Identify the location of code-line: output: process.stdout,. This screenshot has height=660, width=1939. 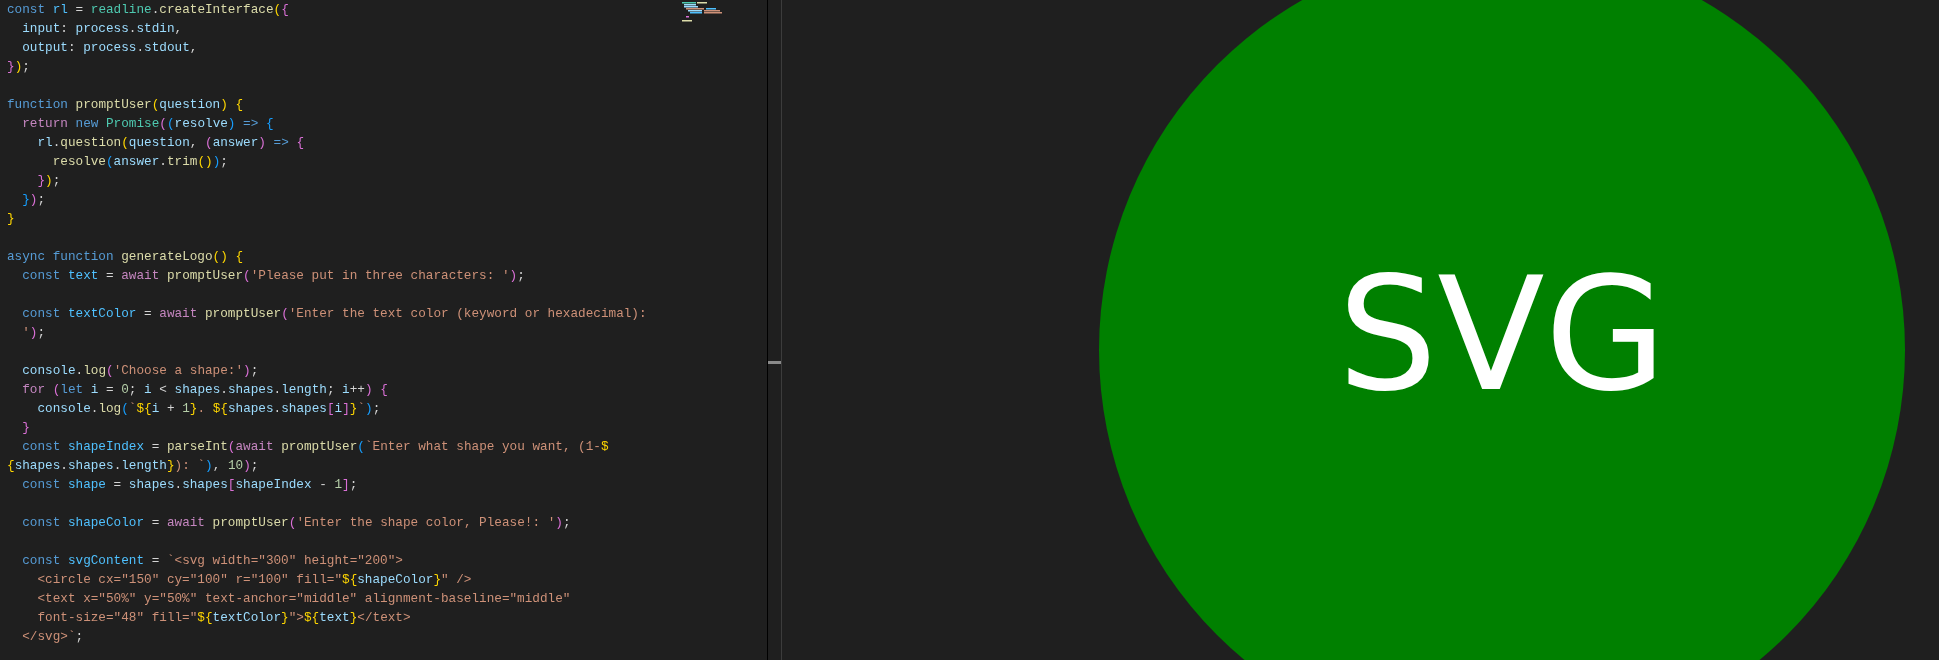
(110, 48).